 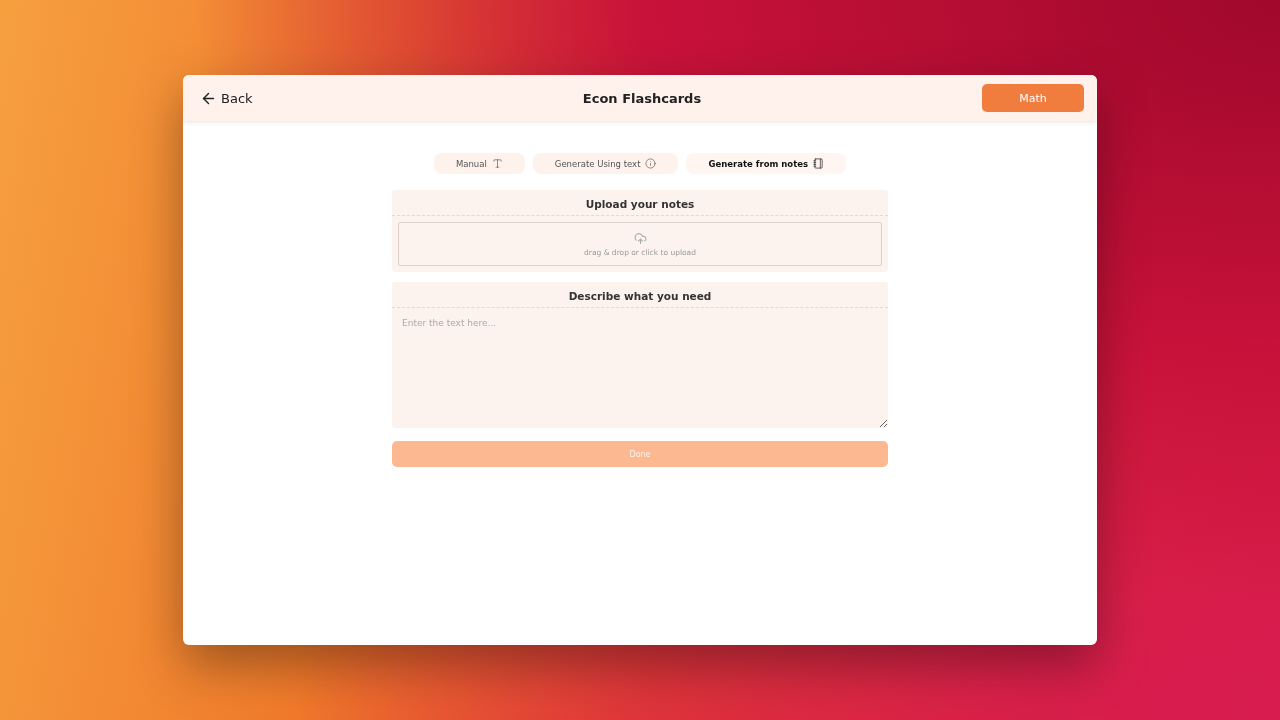 I want to click on cloud-upload-icon, so click(x=640, y=238).